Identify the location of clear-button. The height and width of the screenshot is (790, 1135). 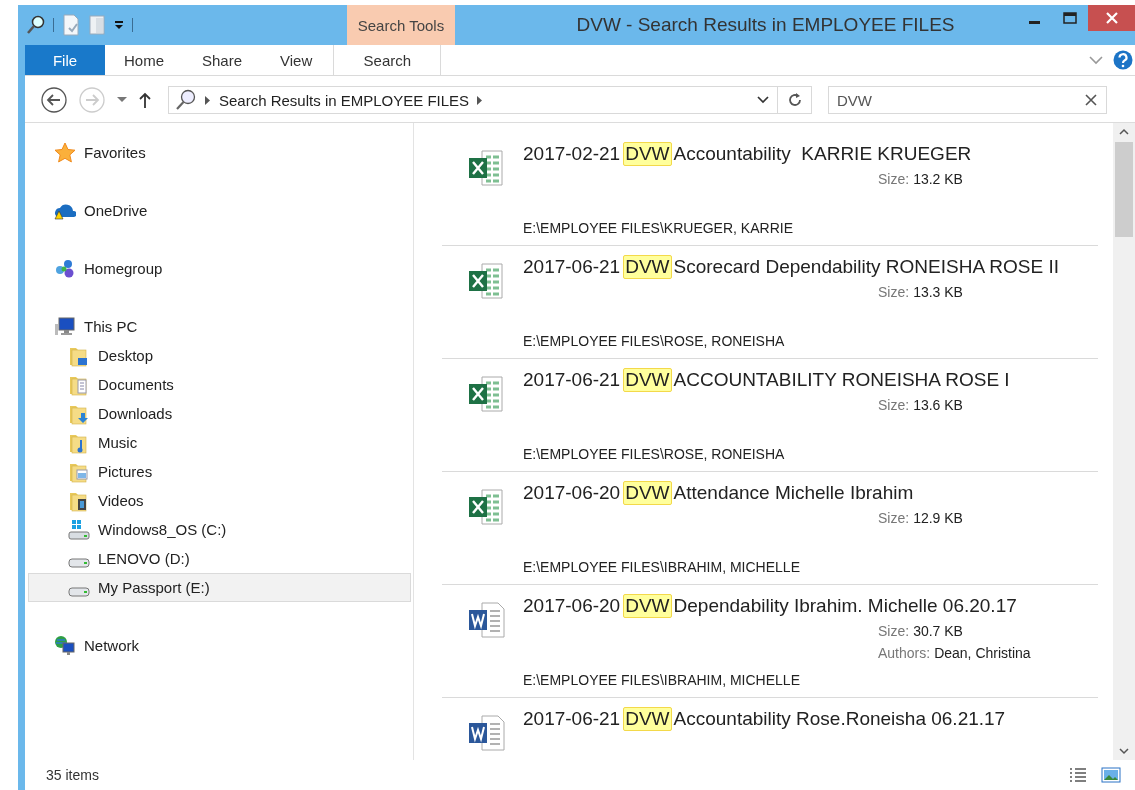
(1091, 100).